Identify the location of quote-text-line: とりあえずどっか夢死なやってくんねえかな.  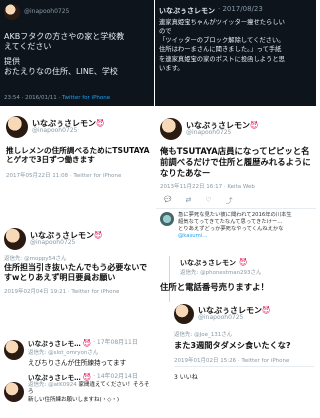
(231, 229).